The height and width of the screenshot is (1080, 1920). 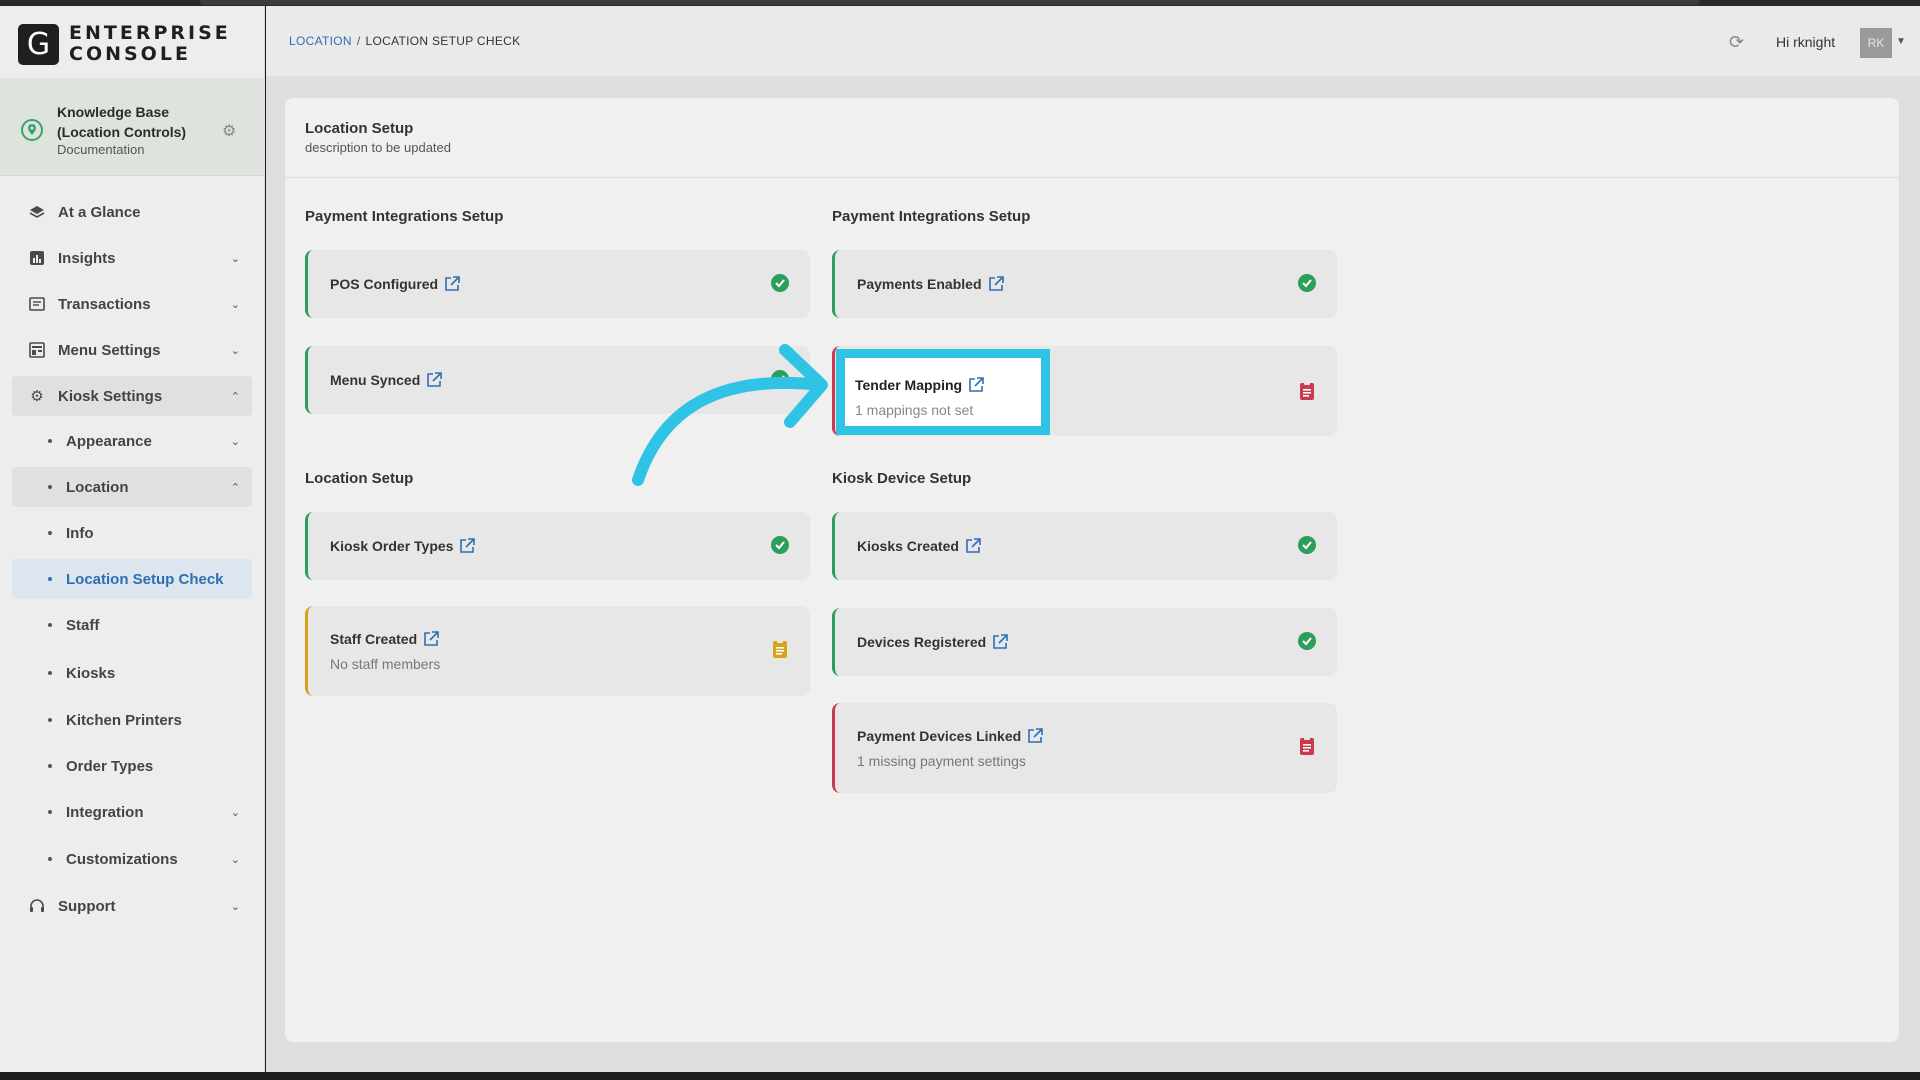 I want to click on sidebar-item-support: Support ⌄, so click(x=132, y=906).